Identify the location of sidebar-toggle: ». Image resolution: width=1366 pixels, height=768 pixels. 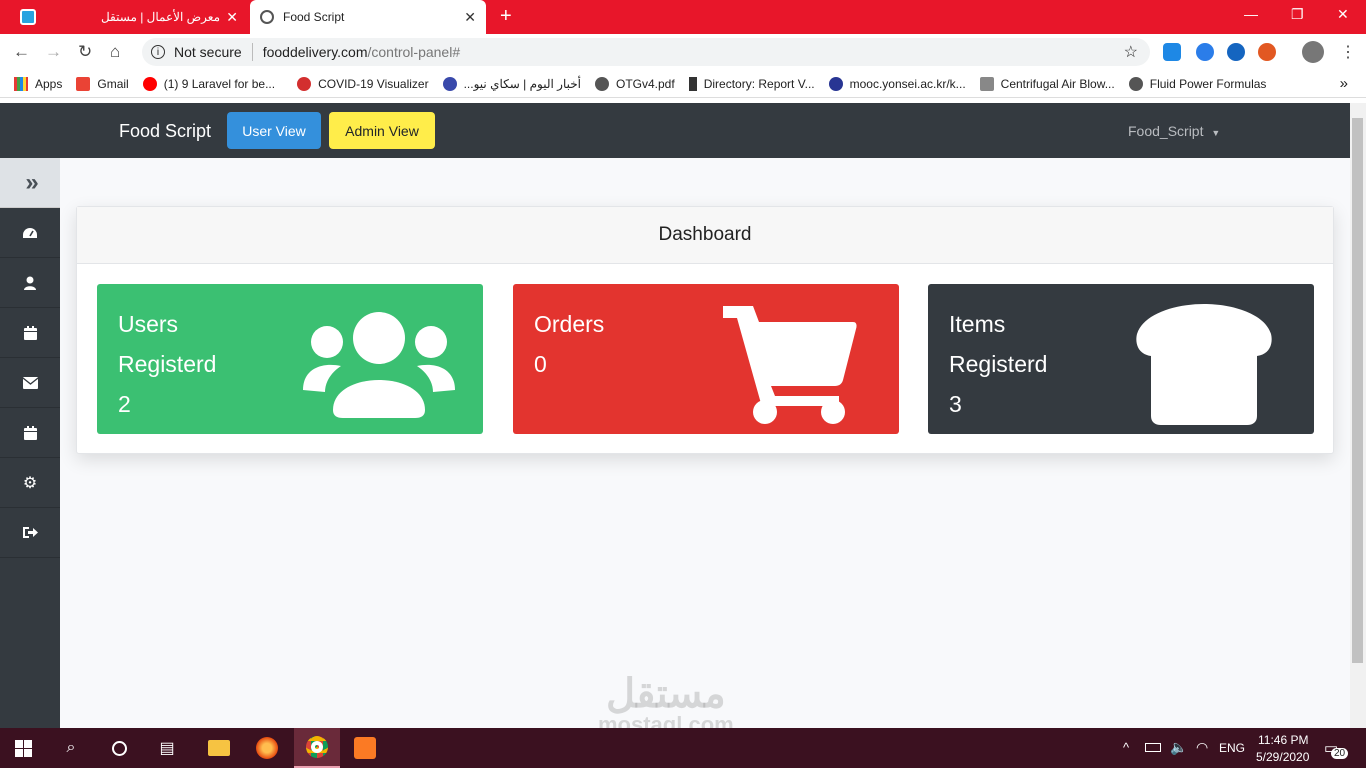
(30, 183).